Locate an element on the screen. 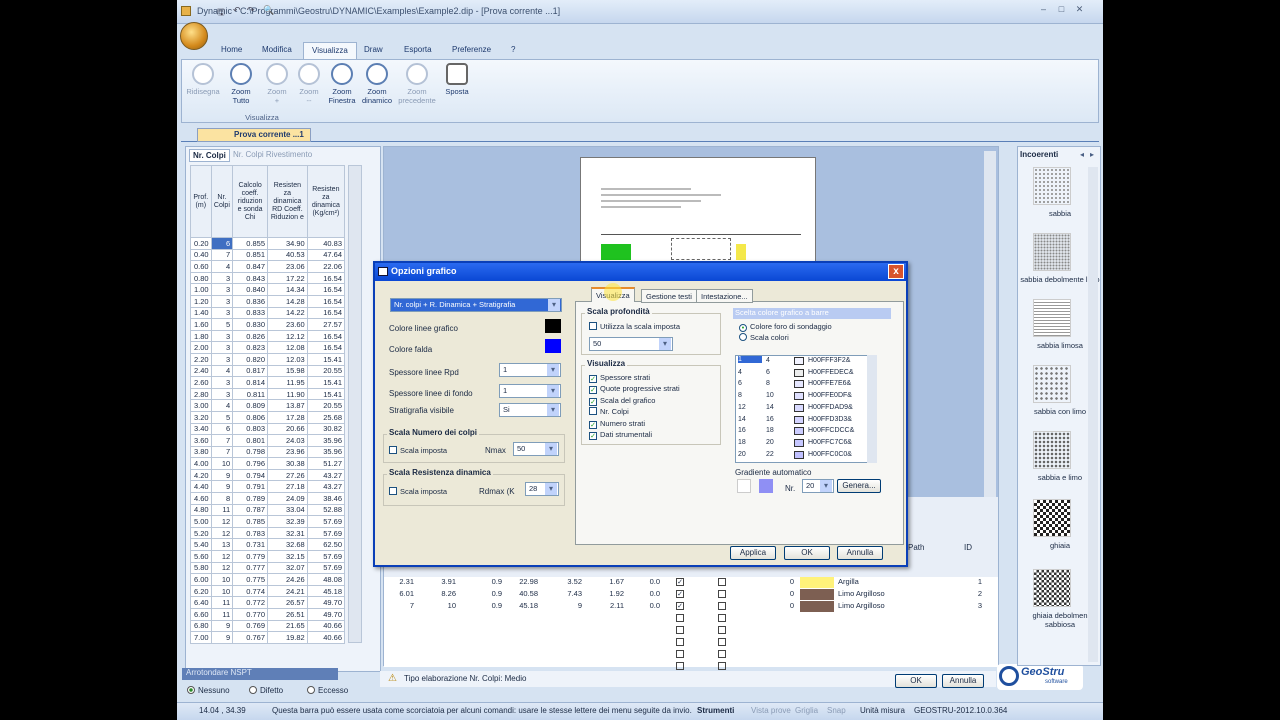  table-cell: 0.783 is located at coordinates (250, 533).